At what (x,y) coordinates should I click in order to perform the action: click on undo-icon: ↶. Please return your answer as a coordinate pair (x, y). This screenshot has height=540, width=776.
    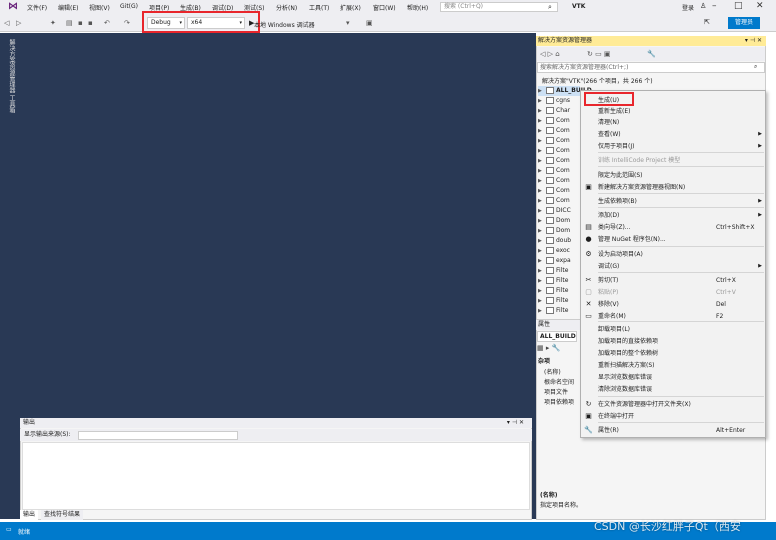
    Looking at the image, I should click on (107, 23).